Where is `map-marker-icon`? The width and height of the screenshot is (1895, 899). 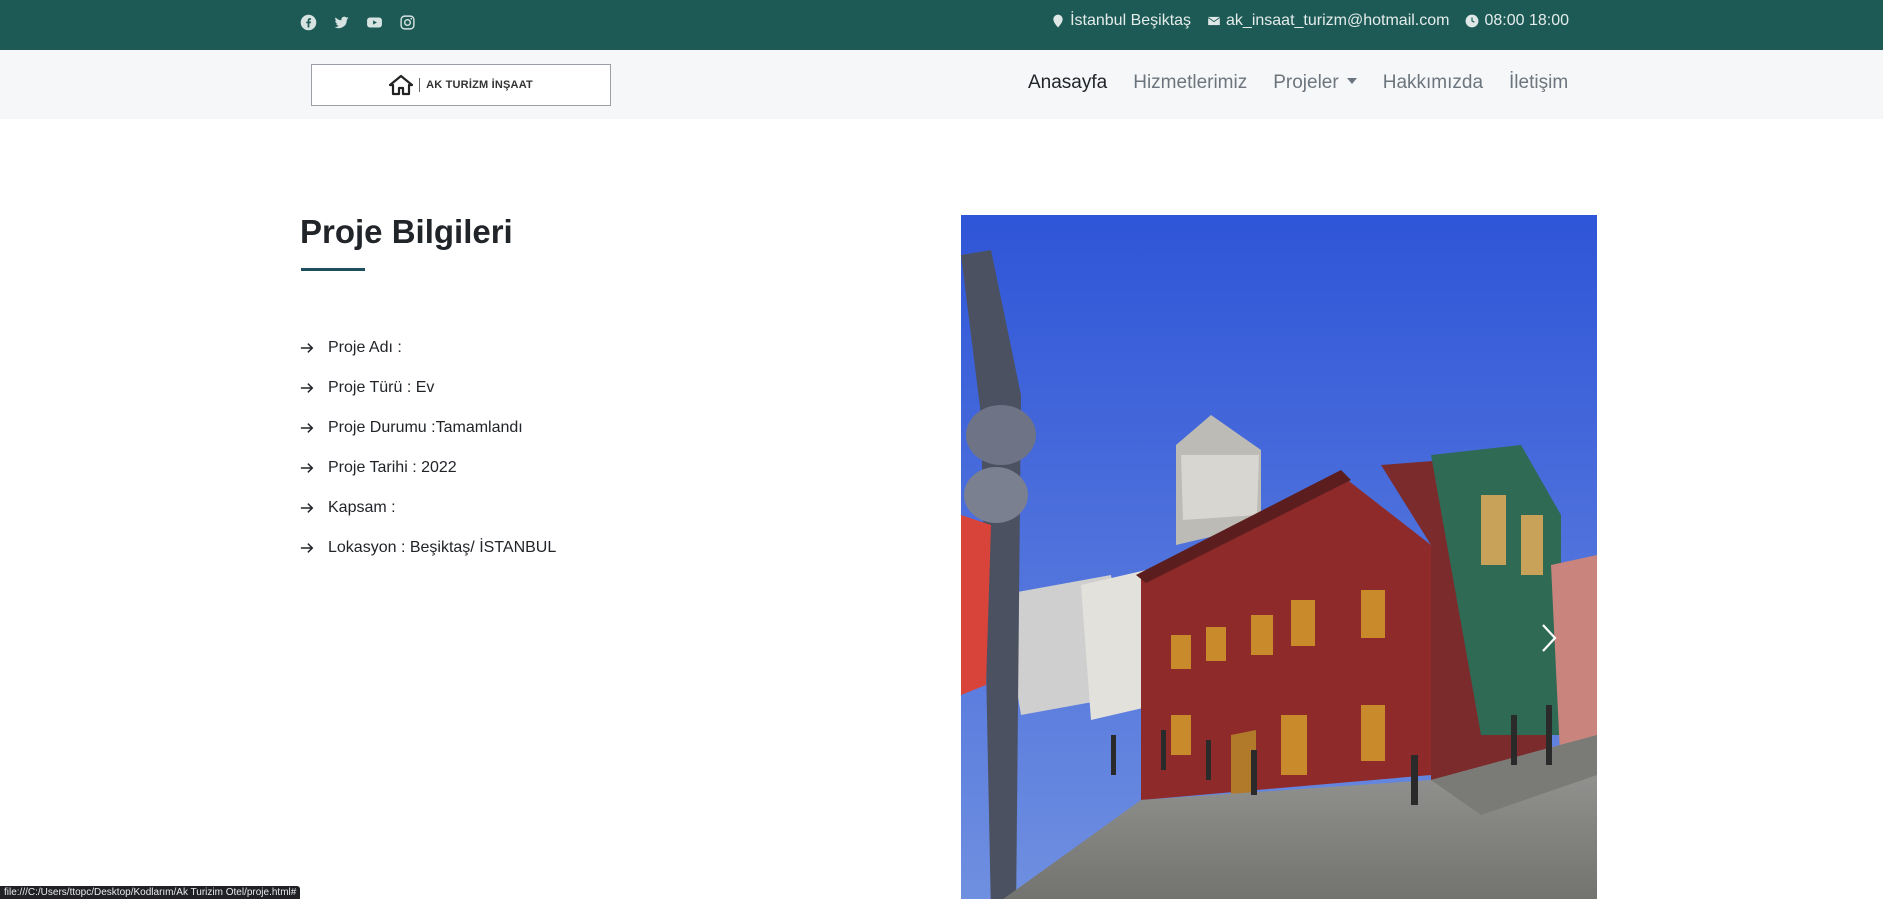
map-marker-icon is located at coordinates (1058, 21).